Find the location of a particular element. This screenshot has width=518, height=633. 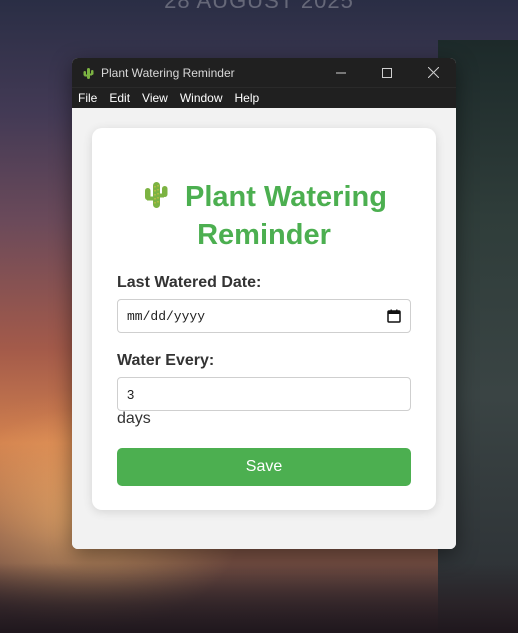

page-title-line1: Plant Watering is located at coordinates (286, 197).